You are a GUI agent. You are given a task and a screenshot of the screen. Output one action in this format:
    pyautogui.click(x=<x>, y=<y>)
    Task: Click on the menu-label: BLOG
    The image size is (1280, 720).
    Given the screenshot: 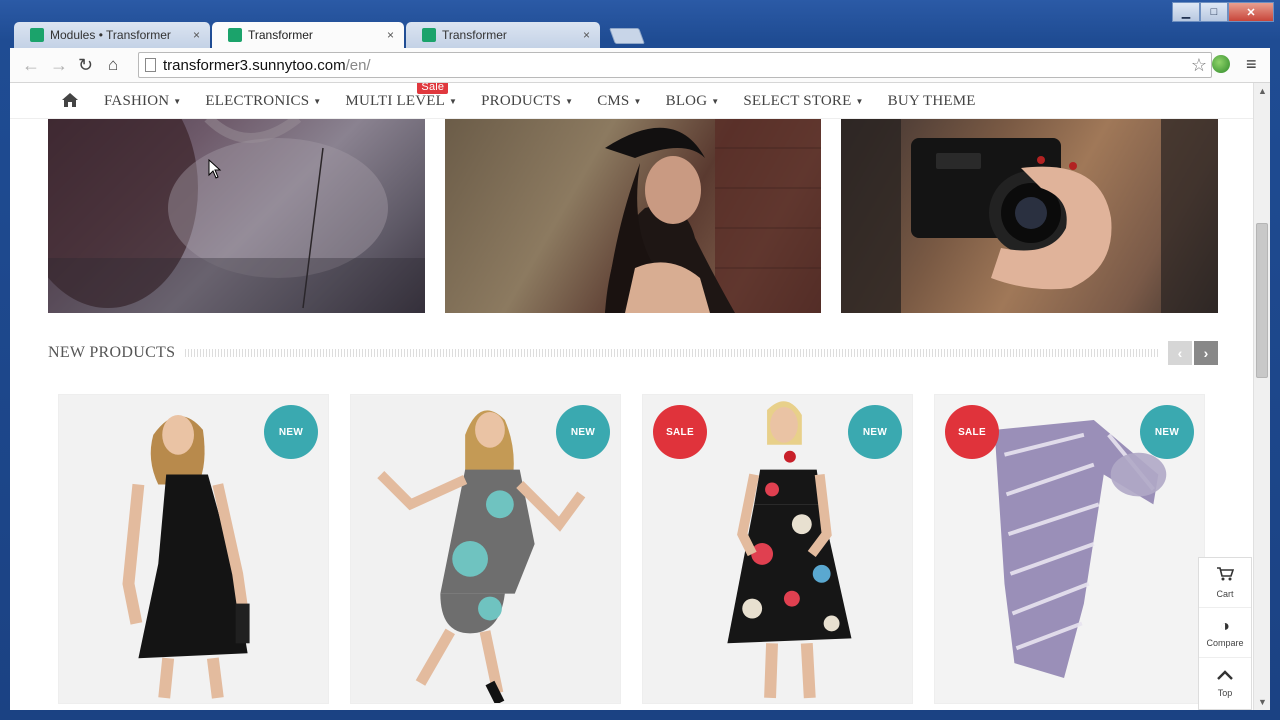 What is the action you would take?
    pyautogui.click(x=686, y=100)
    